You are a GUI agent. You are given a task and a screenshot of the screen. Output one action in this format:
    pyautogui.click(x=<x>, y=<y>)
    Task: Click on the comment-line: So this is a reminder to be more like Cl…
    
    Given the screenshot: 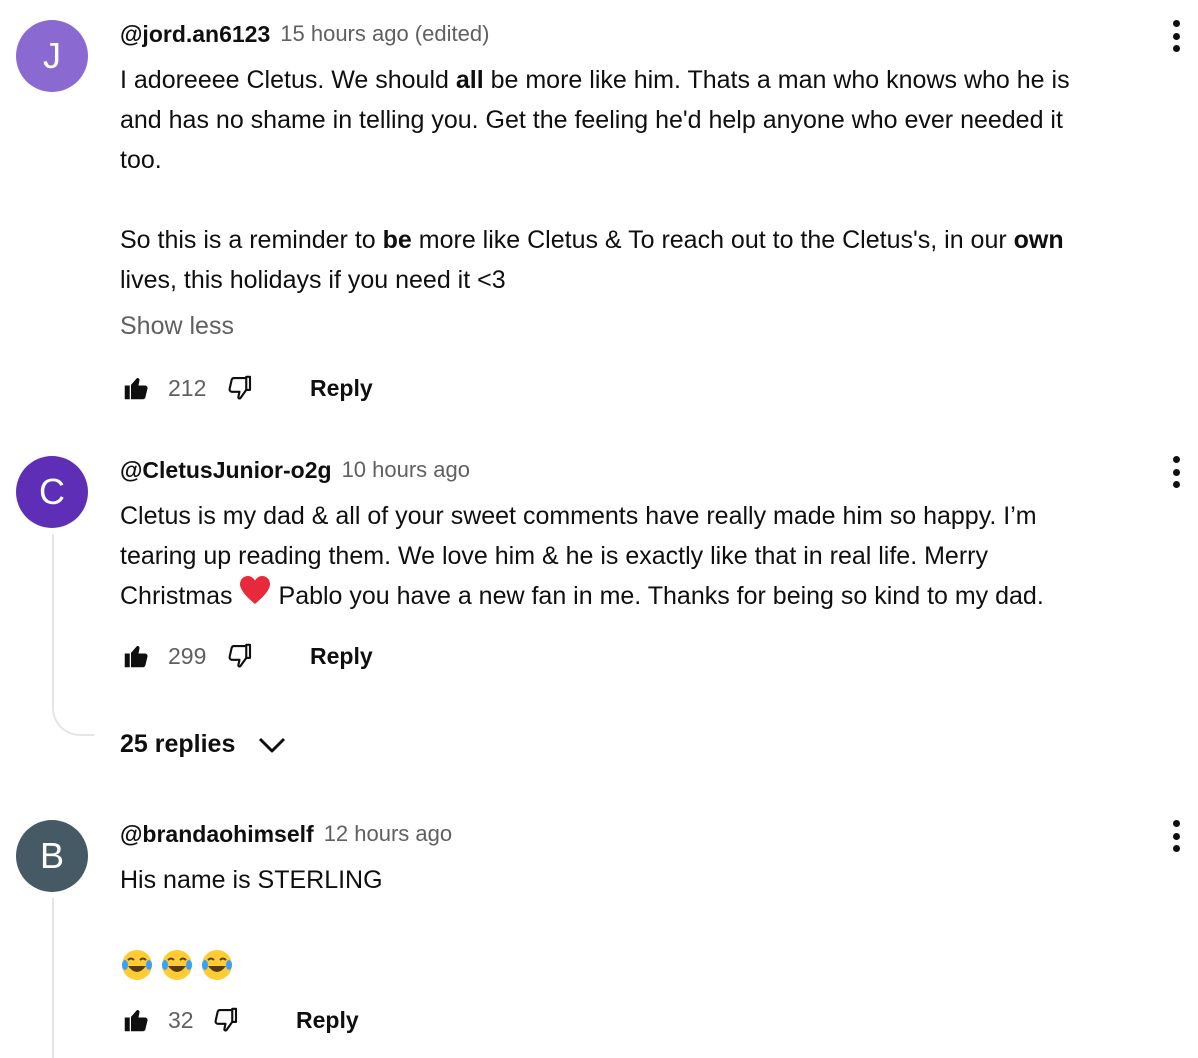 What is the action you would take?
    pyautogui.click(x=592, y=240)
    